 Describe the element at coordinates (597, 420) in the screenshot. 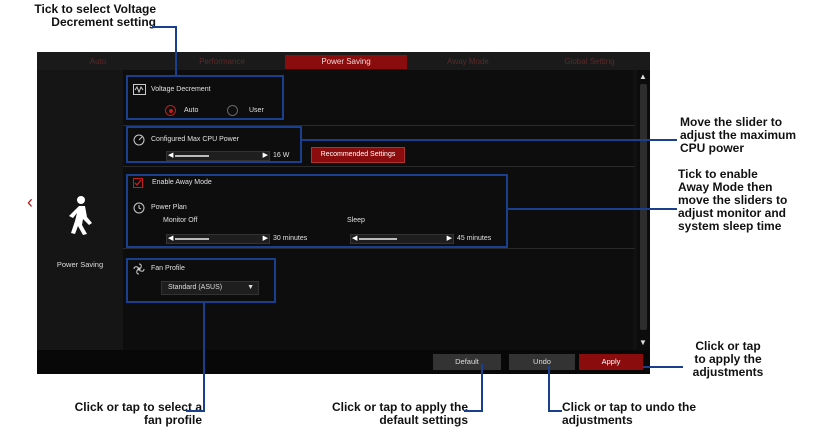

I see `annotation-undo-line2: adjustments` at that location.